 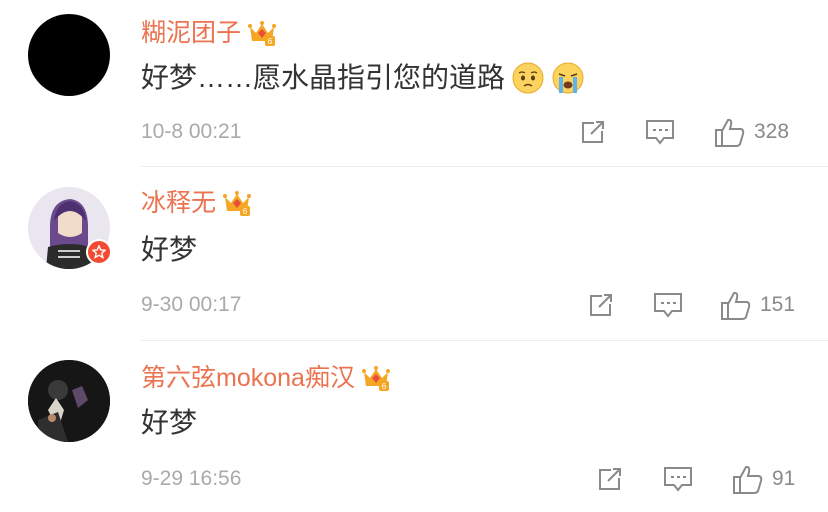 I want to click on verified-badge-icon, so click(x=99, y=252).